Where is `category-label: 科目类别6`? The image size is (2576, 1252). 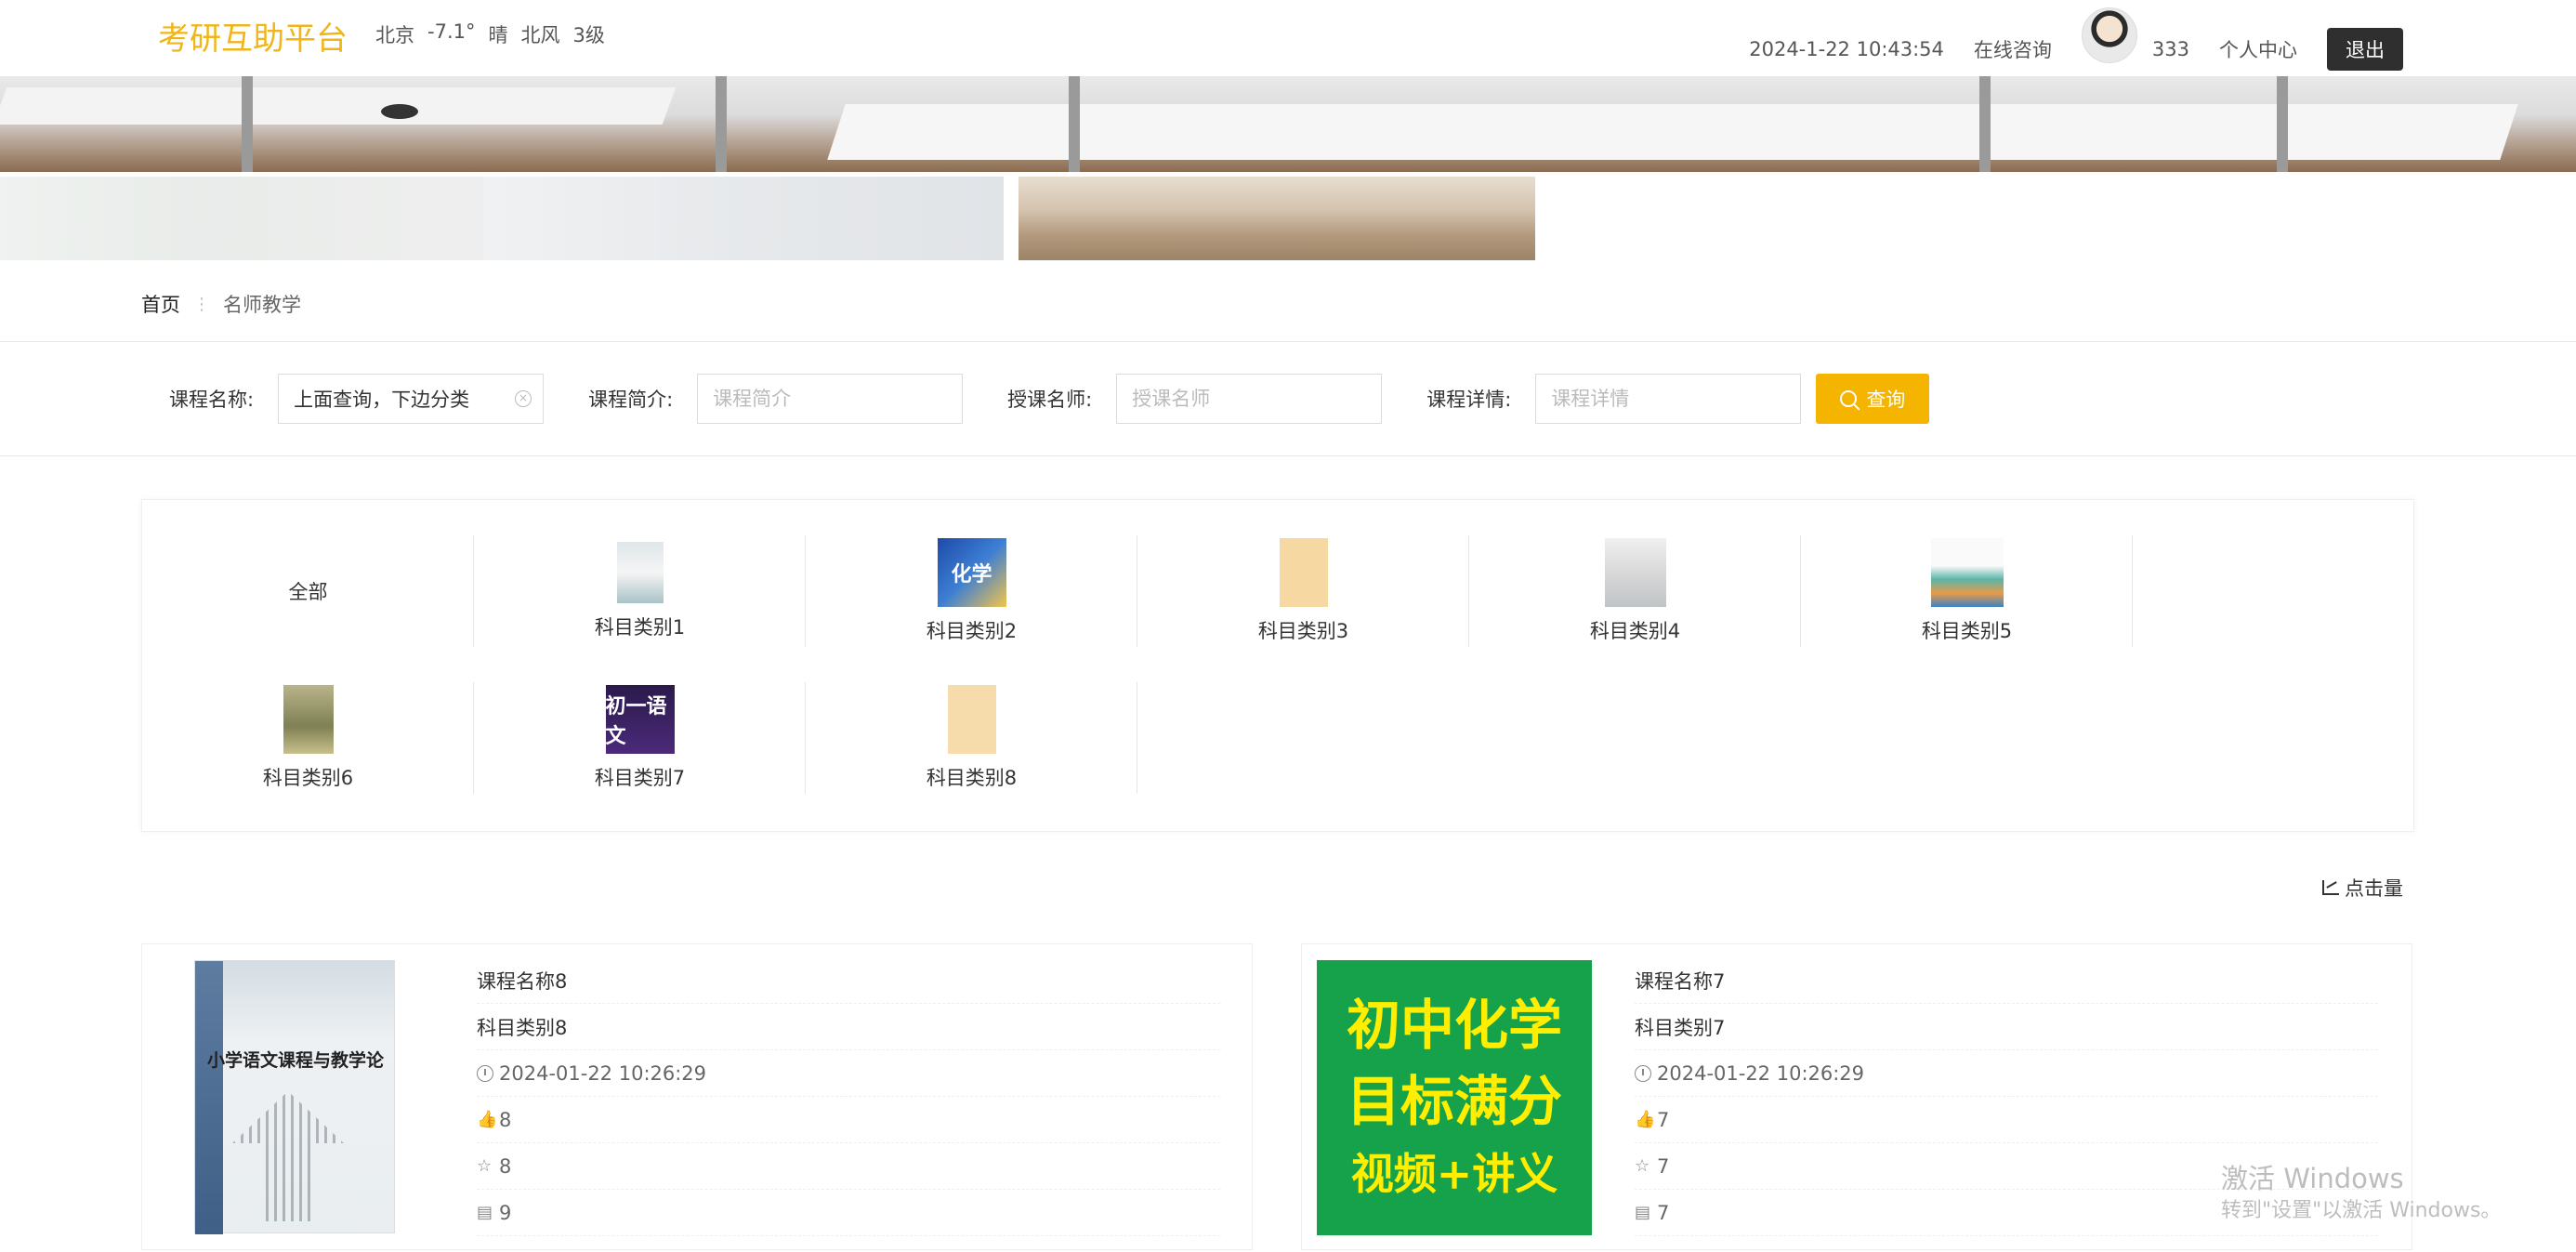
category-label: 科目类别6 is located at coordinates (308, 778).